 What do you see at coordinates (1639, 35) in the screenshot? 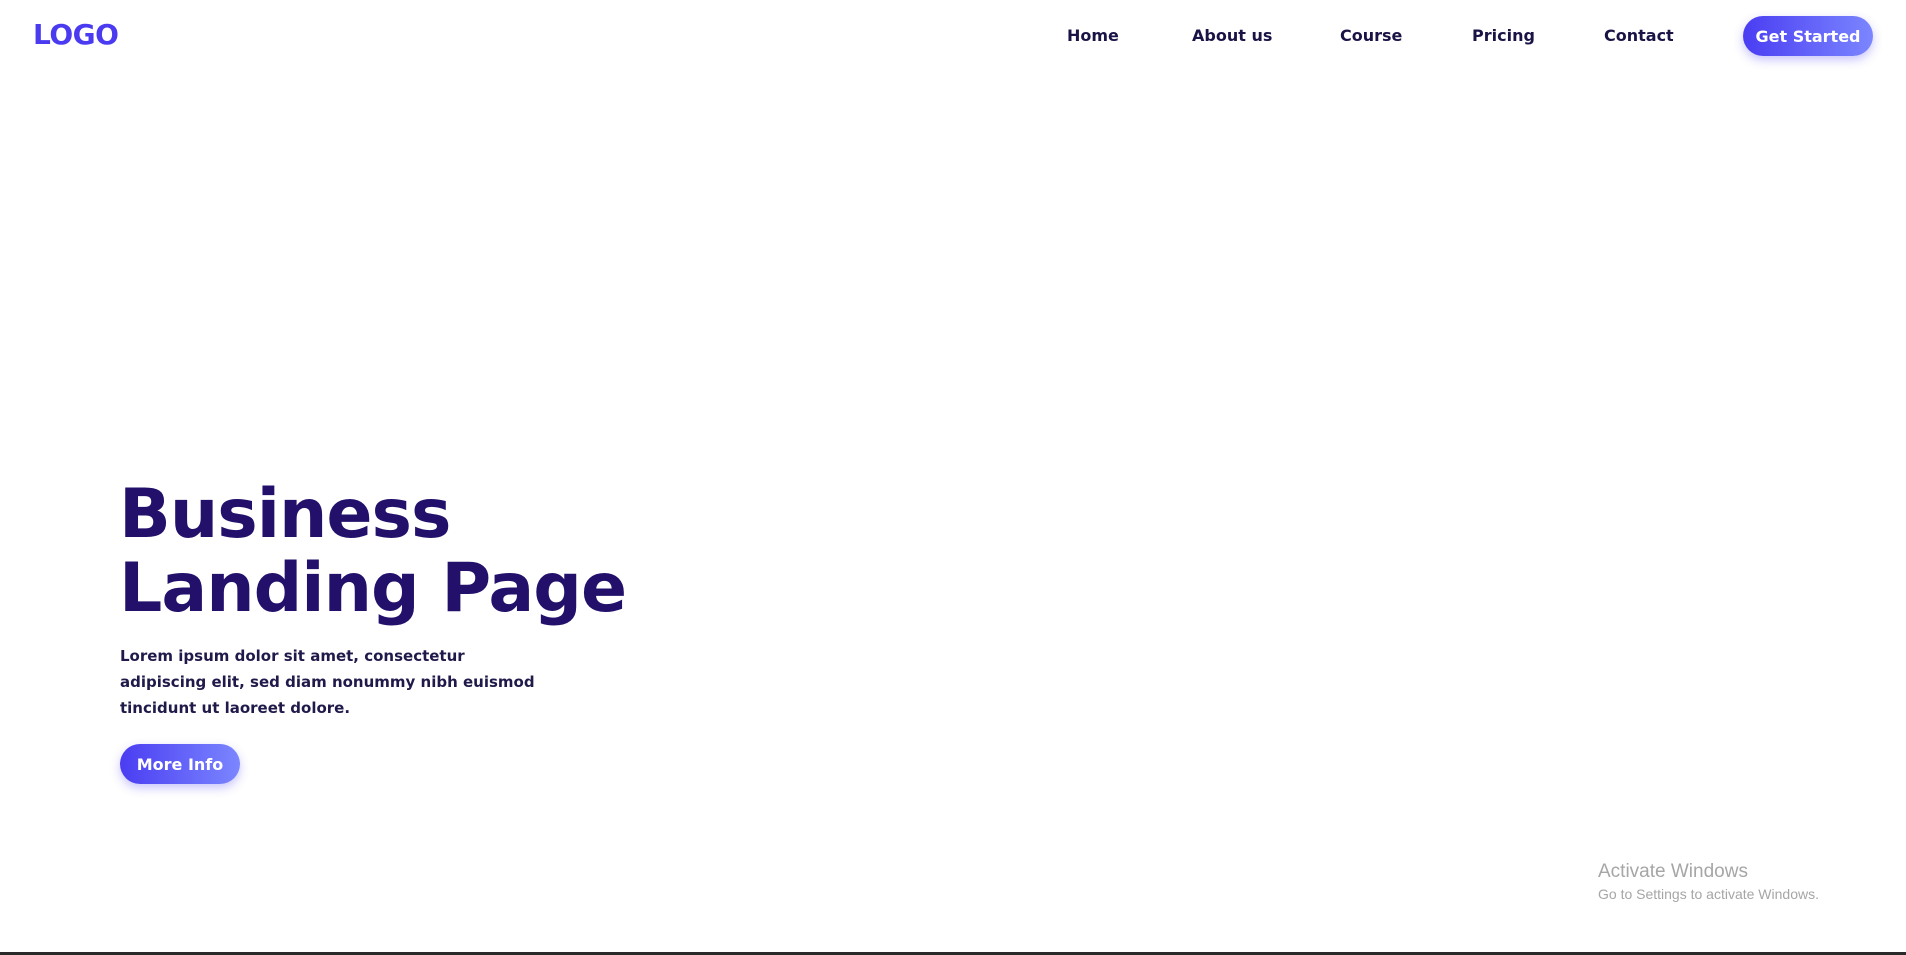
I see `nav-contact-link: Contact` at bounding box center [1639, 35].